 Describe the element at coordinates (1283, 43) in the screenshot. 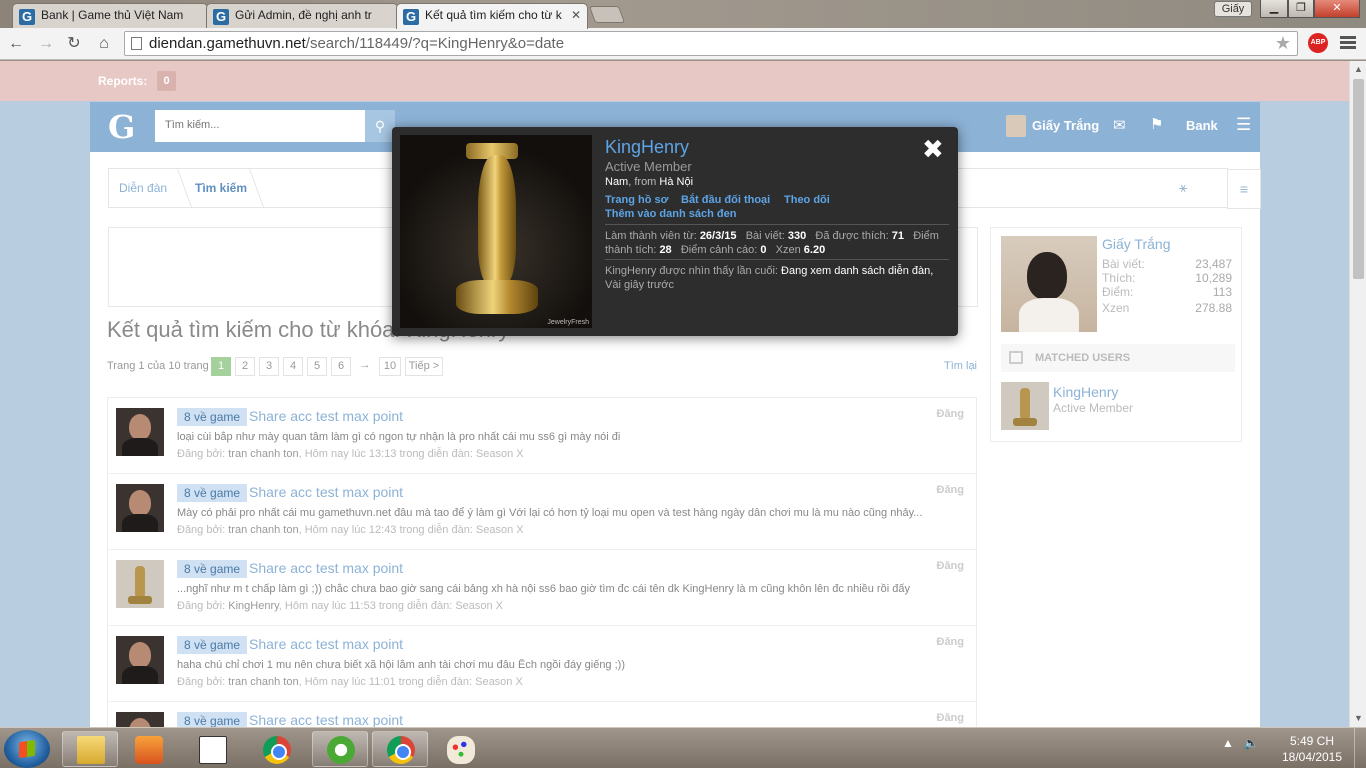

I see `bookmark-star-icon: ★` at that location.